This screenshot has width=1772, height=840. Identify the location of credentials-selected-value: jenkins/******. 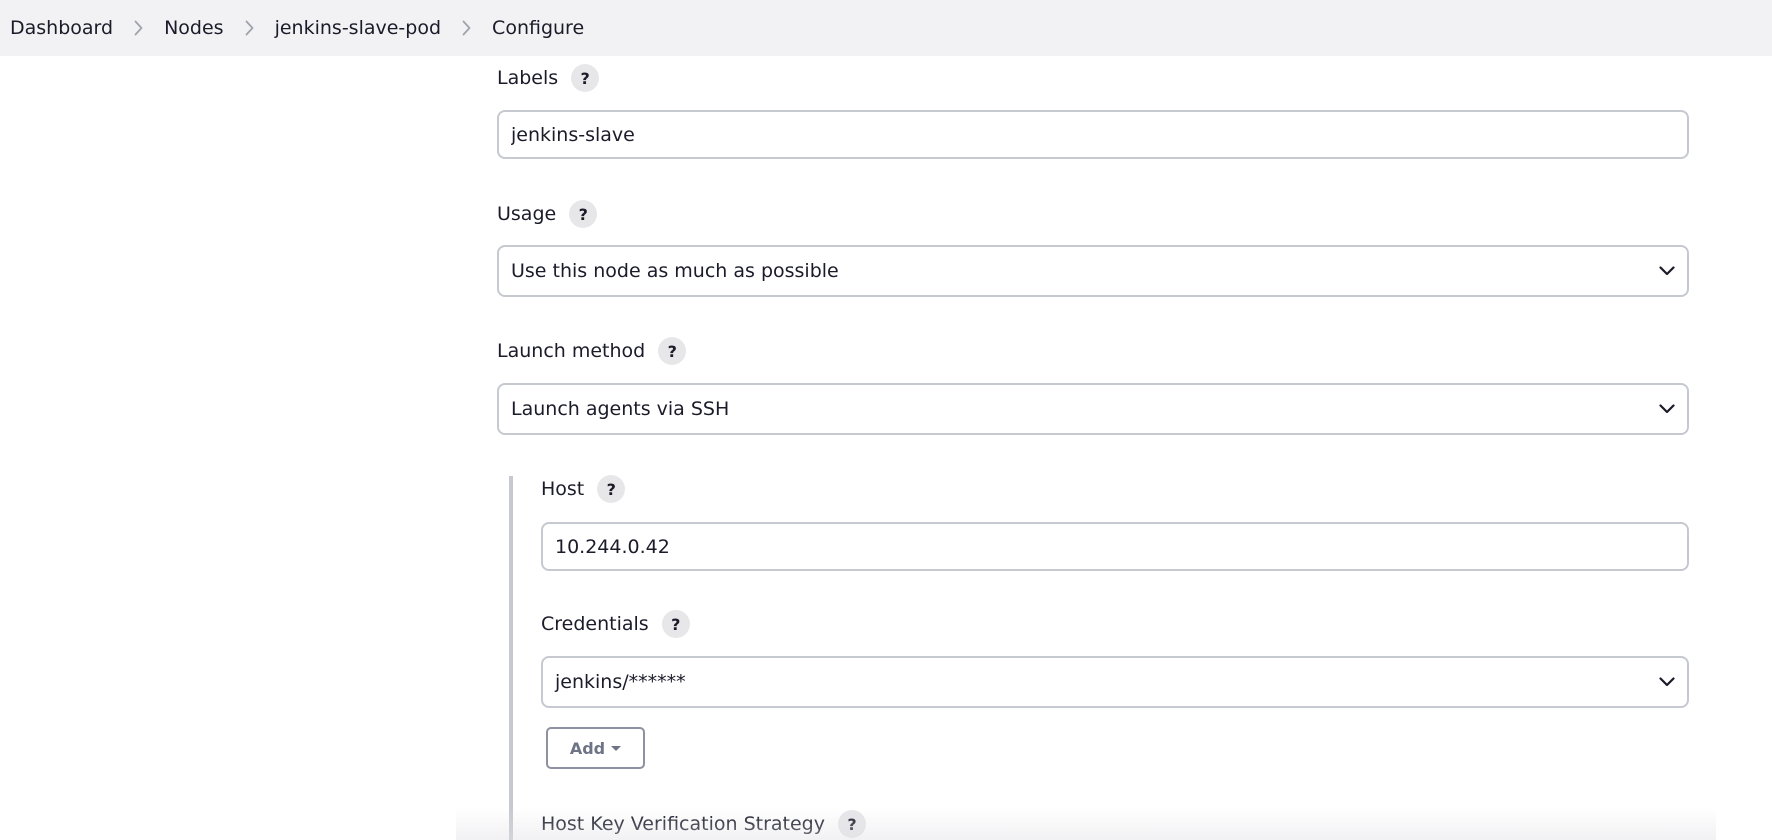
(620, 682).